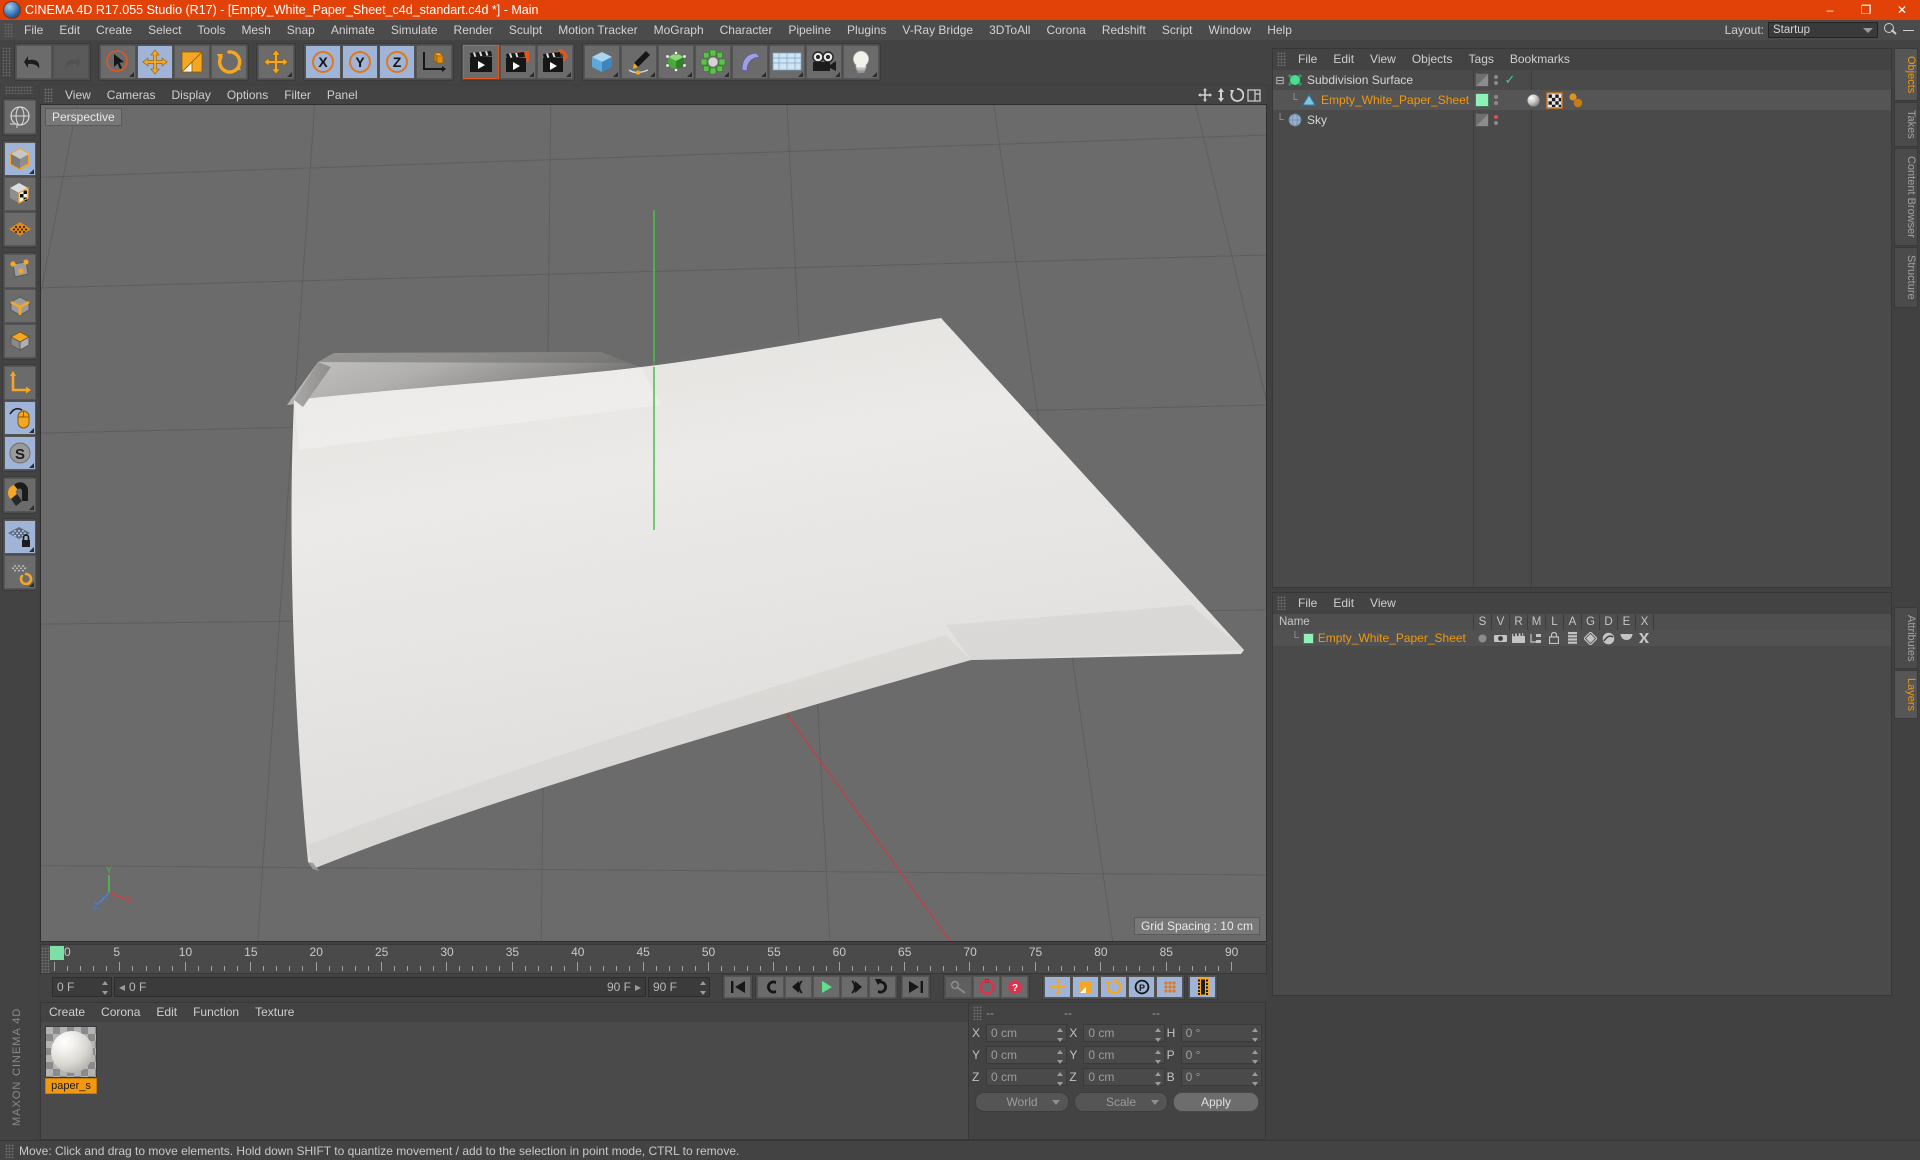 Image resolution: width=1920 pixels, height=1160 pixels. I want to click on key-scale-button, so click(1085, 987).